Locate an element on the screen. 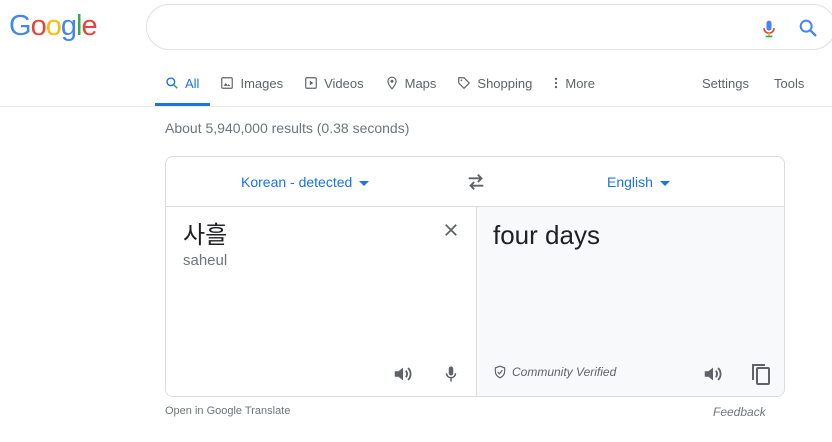  search-input is located at coordinates (457, 27).